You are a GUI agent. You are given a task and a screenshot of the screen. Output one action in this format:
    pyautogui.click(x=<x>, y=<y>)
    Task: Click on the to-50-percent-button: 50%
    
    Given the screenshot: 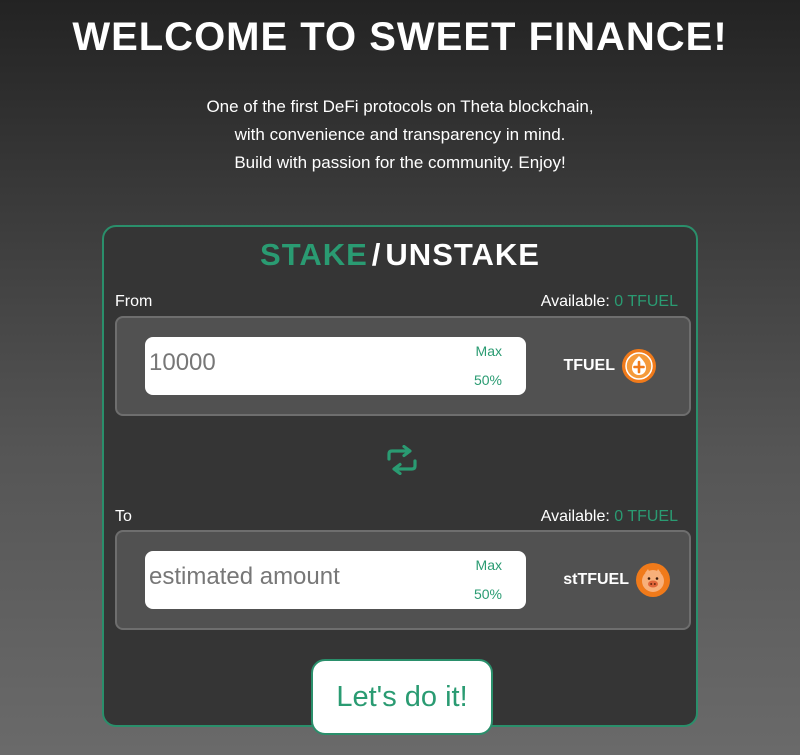 What is the action you would take?
    pyautogui.click(x=488, y=594)
    